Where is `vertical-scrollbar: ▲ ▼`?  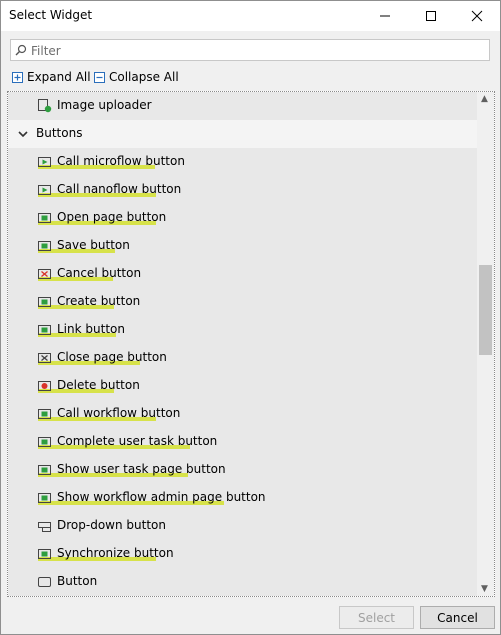
vertical-scrollbar: ▲ ▼ is located at coordinates (485, 344).